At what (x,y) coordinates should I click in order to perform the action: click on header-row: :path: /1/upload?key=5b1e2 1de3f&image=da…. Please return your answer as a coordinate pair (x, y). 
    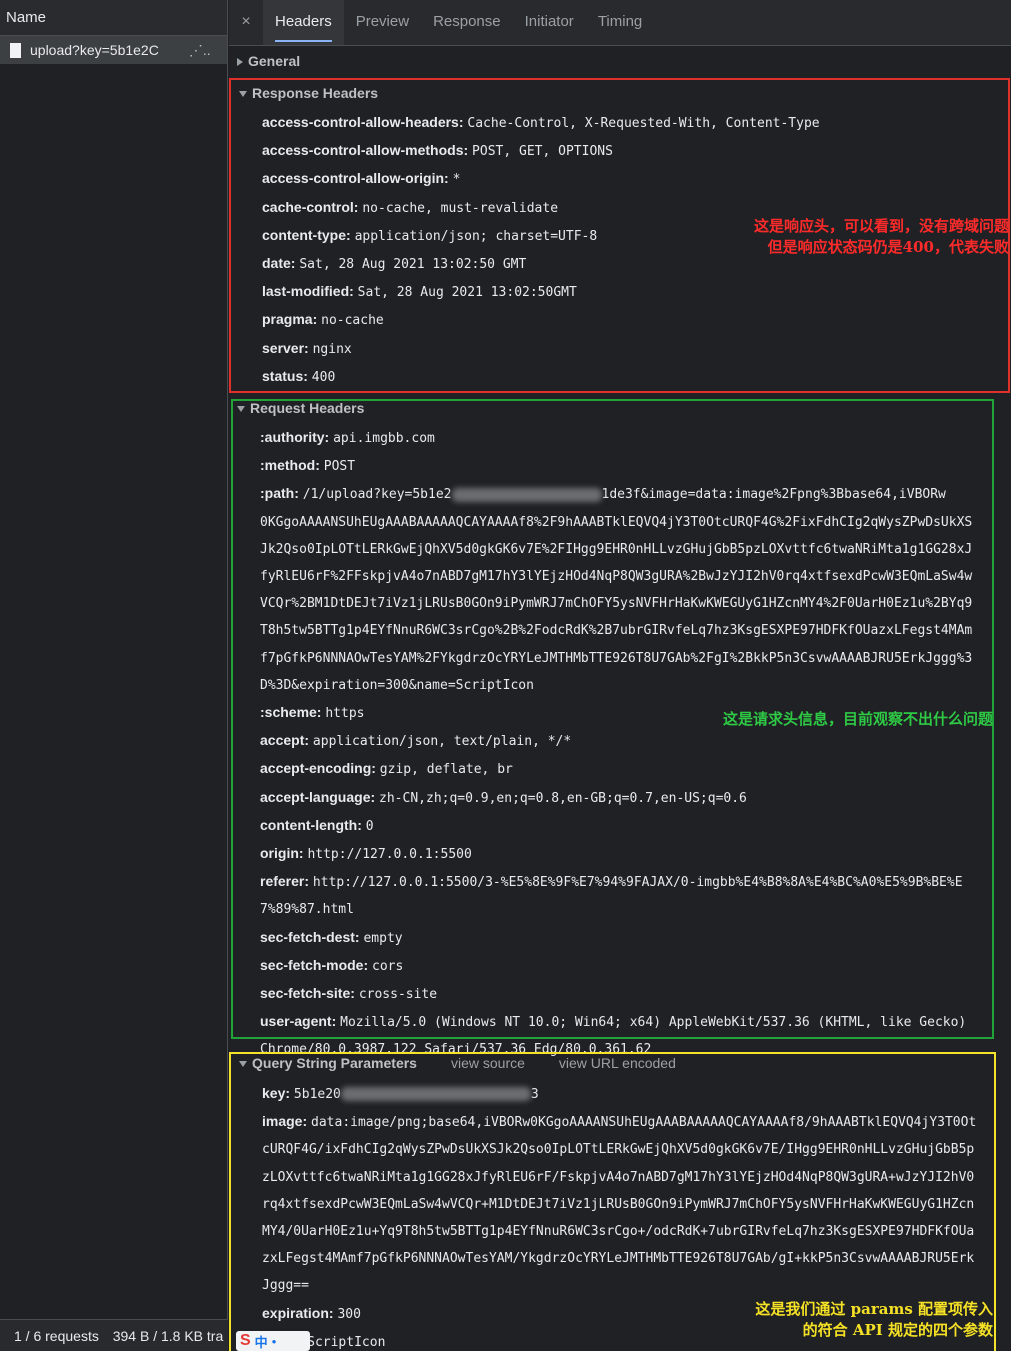
    Looking at the image, I should click on (612, 494).